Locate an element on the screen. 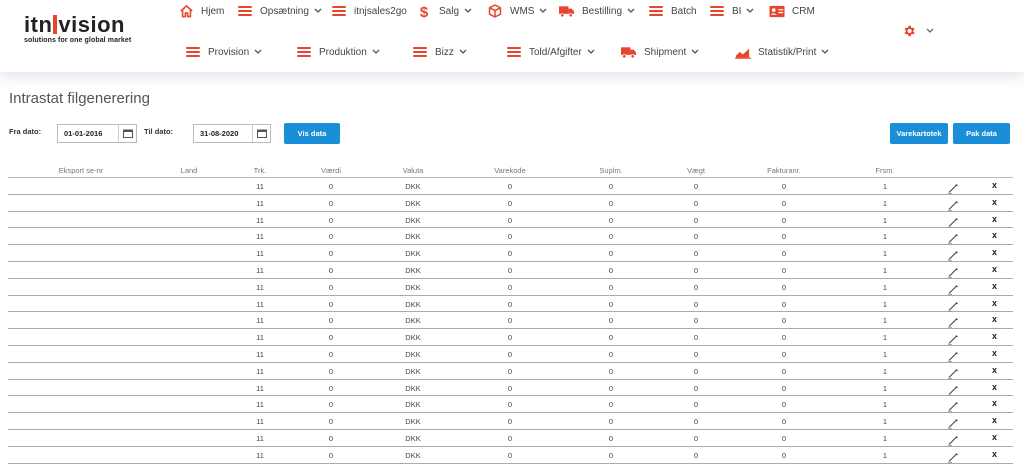 The height and width of the screenshot is (468, 1024). settings-menu is located at coordinates (918, 31).